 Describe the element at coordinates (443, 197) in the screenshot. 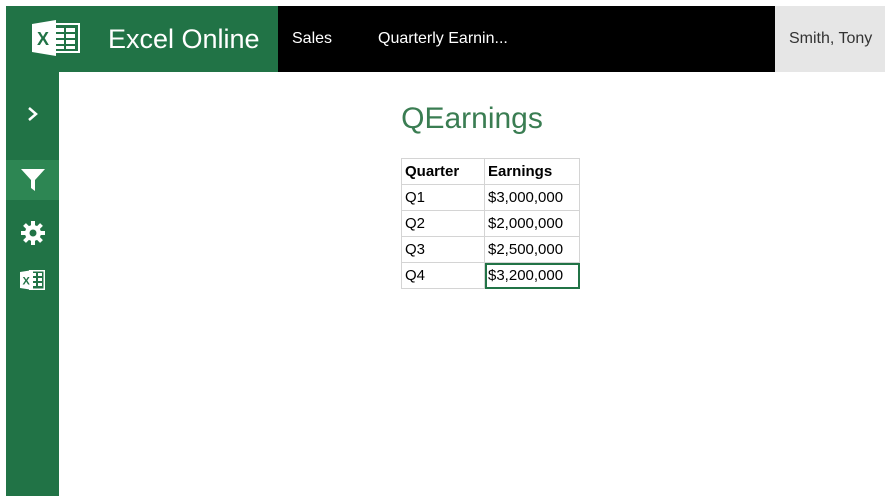

I see `quarter-cell: Q1` at that location.